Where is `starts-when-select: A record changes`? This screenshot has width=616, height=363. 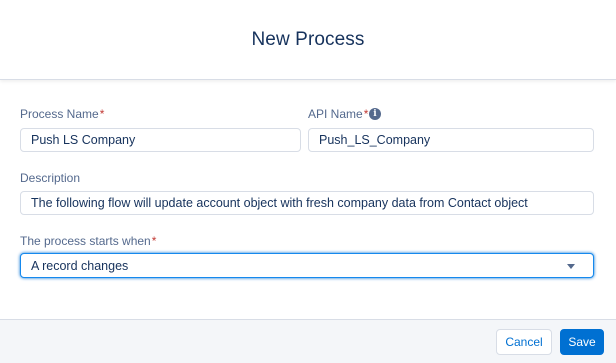 starts-when-select: A record changes is located at coordinates (307, 265).